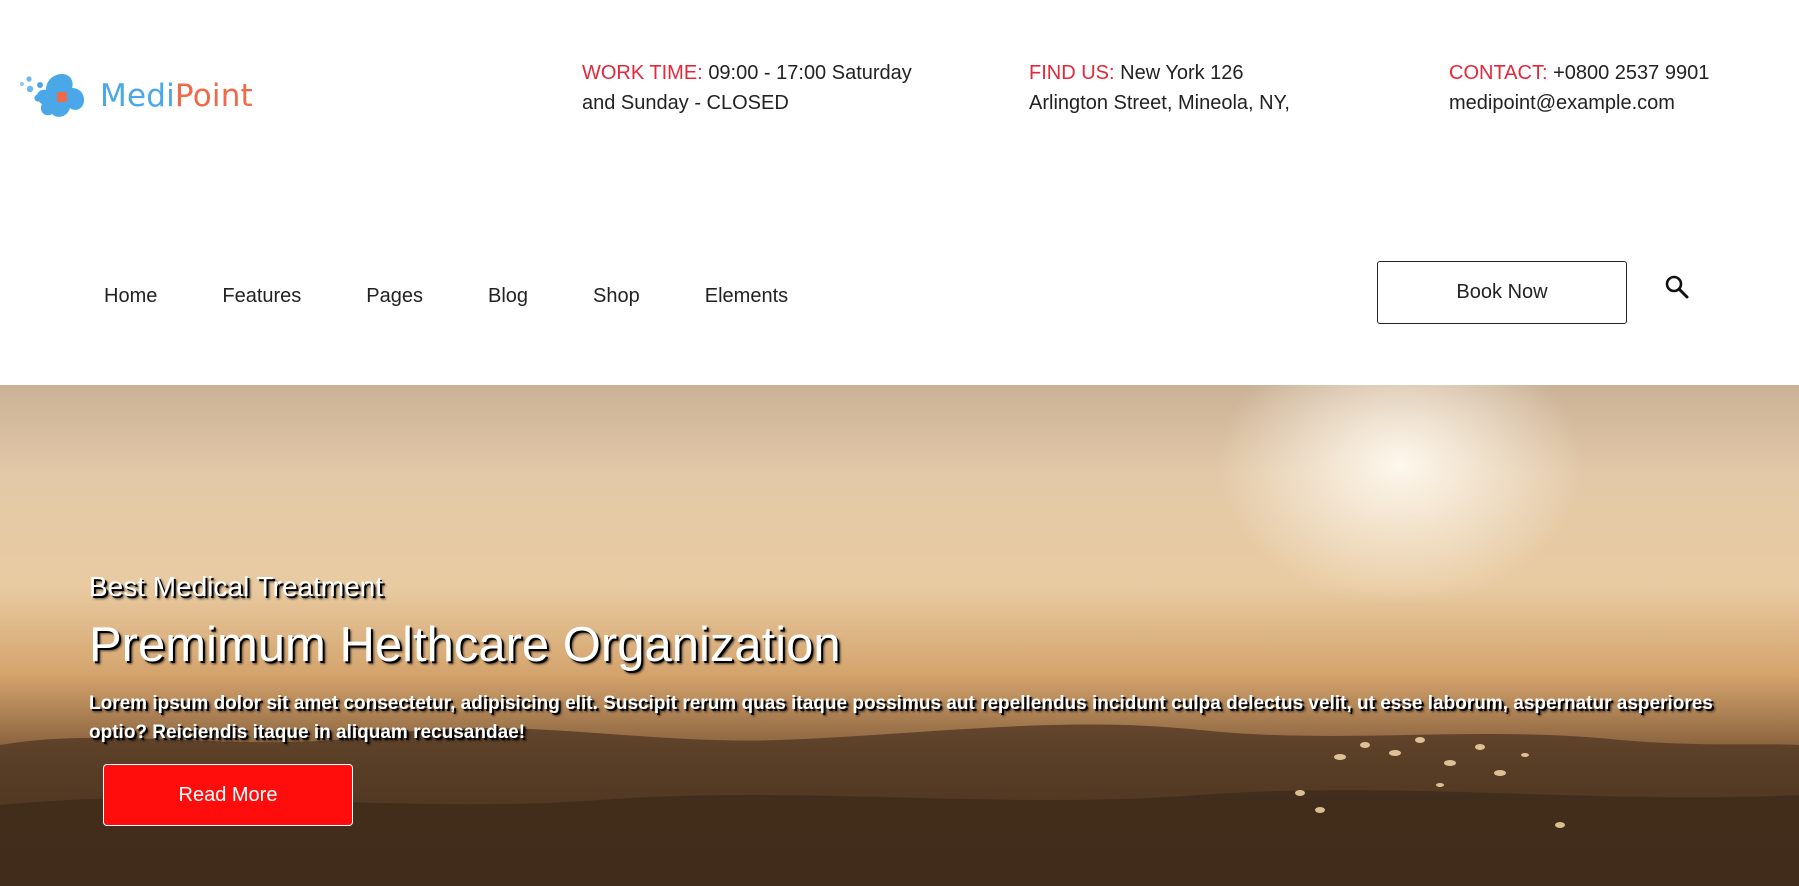 This screenshot has width=1799, height=886. I want to click on nav-item-pages: Pages, so click(394, 296).